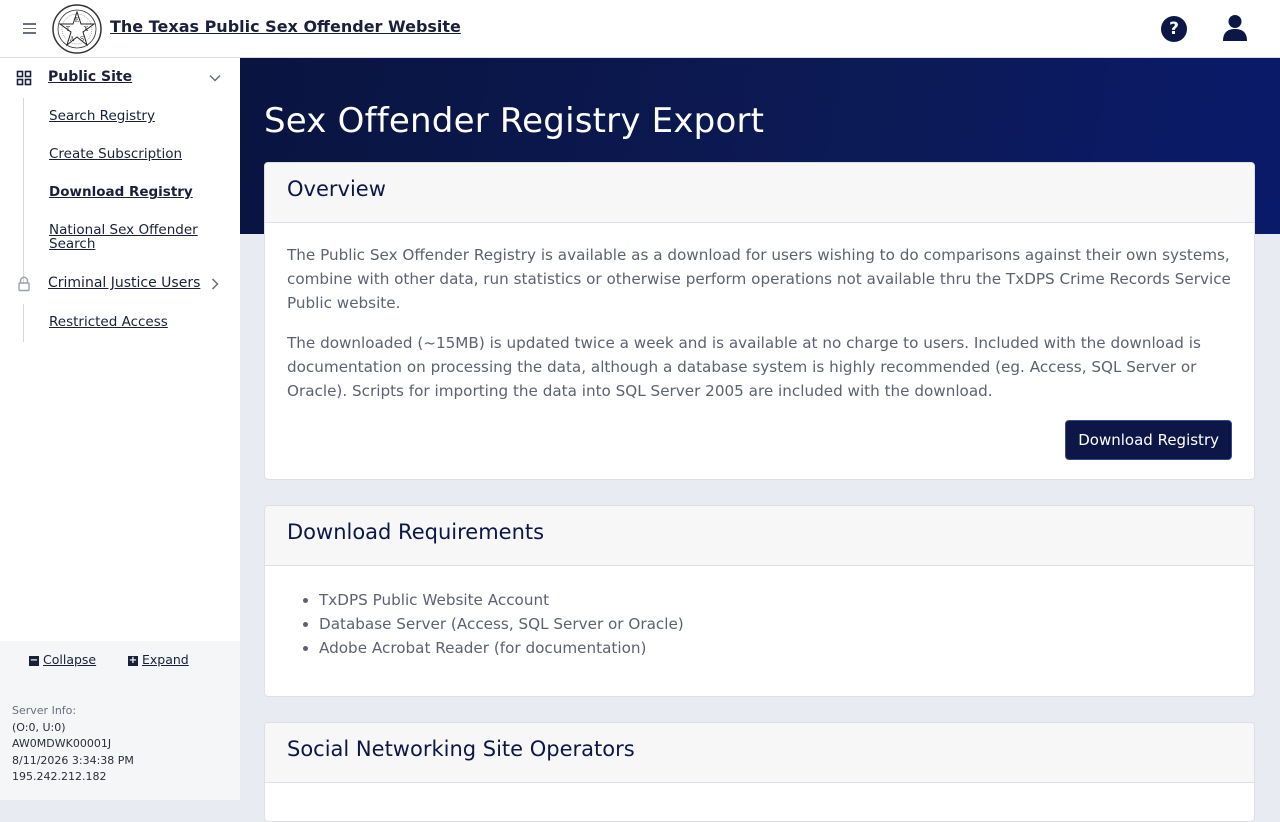 This screenshot has height=822, width=1280. What do you see at coordinates (136, 116) in the screenshot?
I see `sidebar-item-search-registry: Search Registry` at bounding box center [136, 116].